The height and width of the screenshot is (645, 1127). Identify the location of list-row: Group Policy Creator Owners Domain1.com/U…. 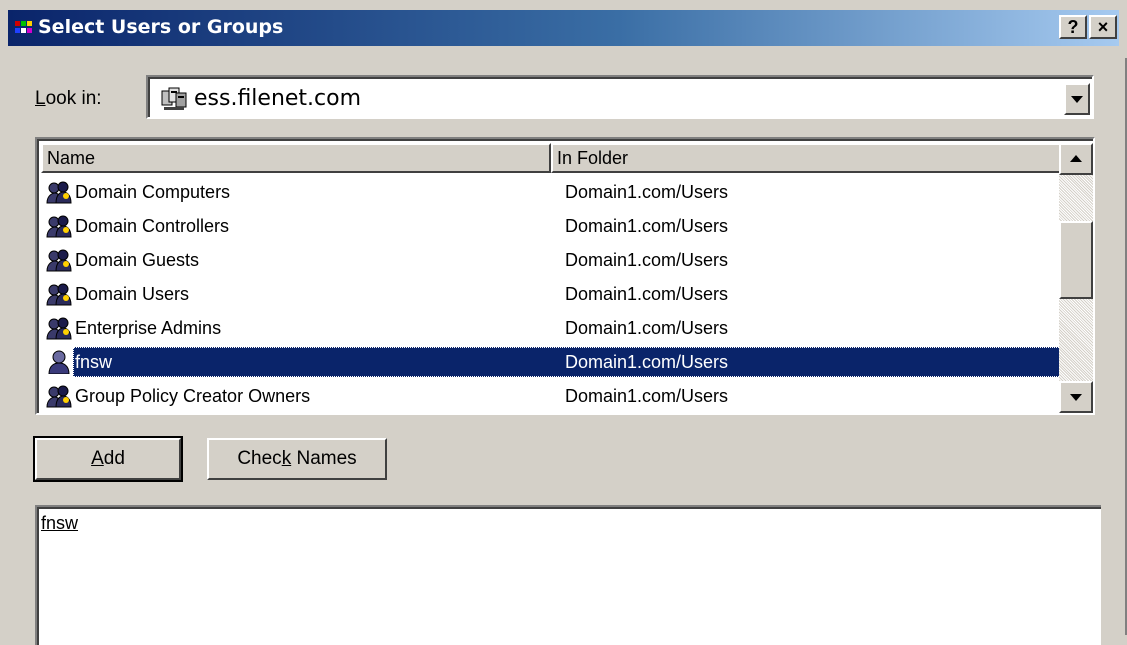
(552, 396).